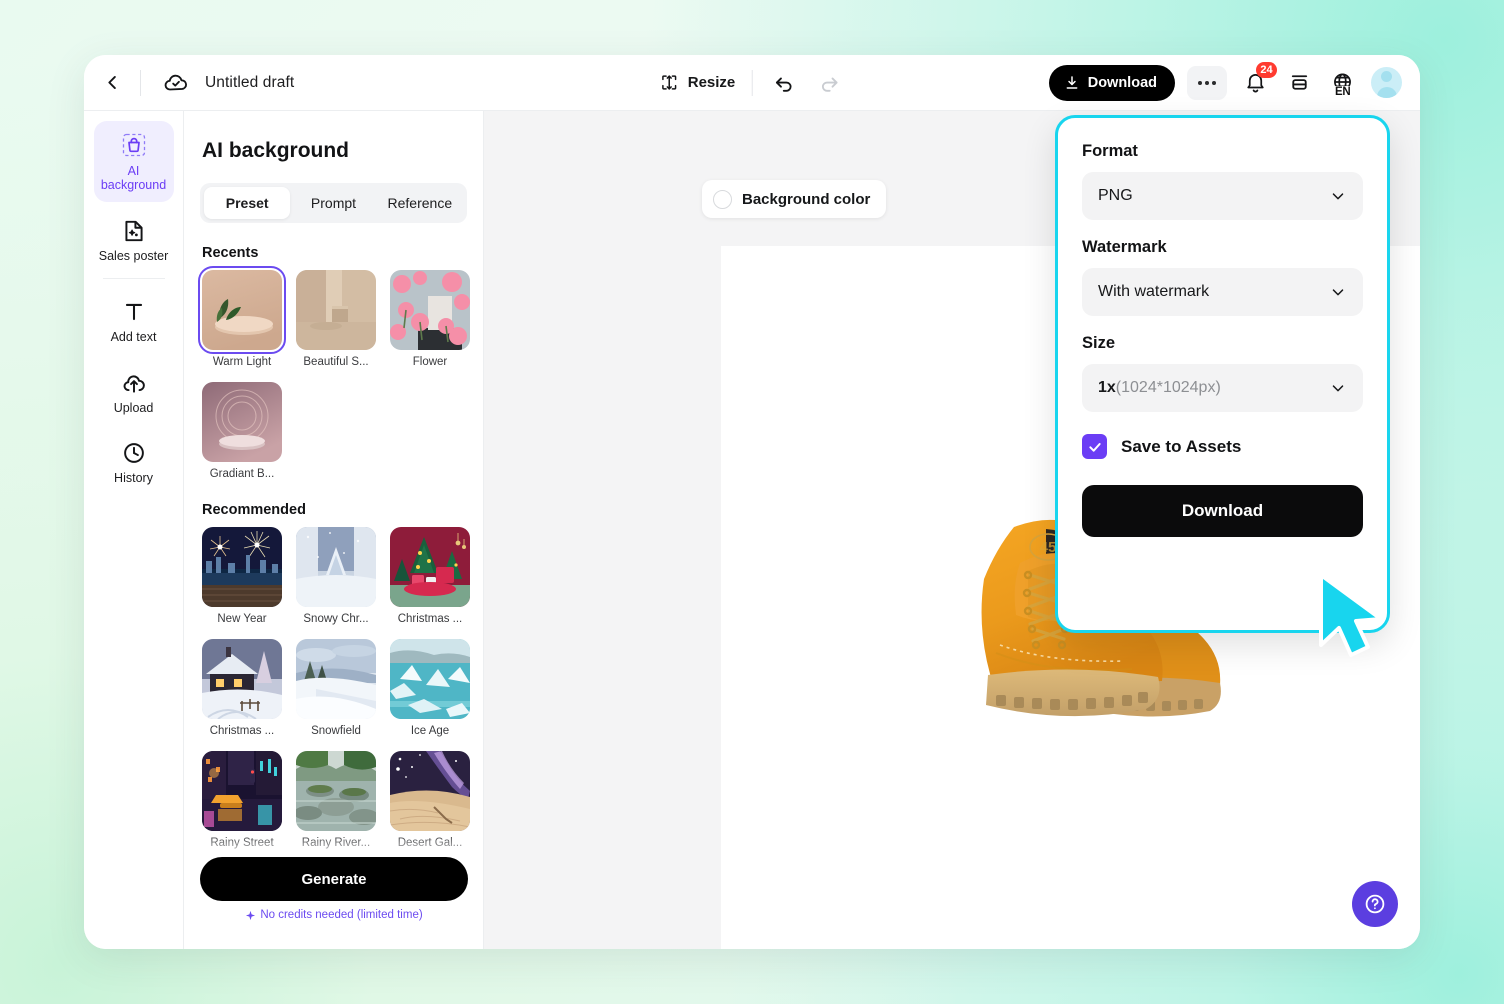 Image resolution: width=1504 pixels, height=1004 pixels. Describe the element at coordinates (430, 679) in the screenshot. I see `ice-age-thumb` at that location.